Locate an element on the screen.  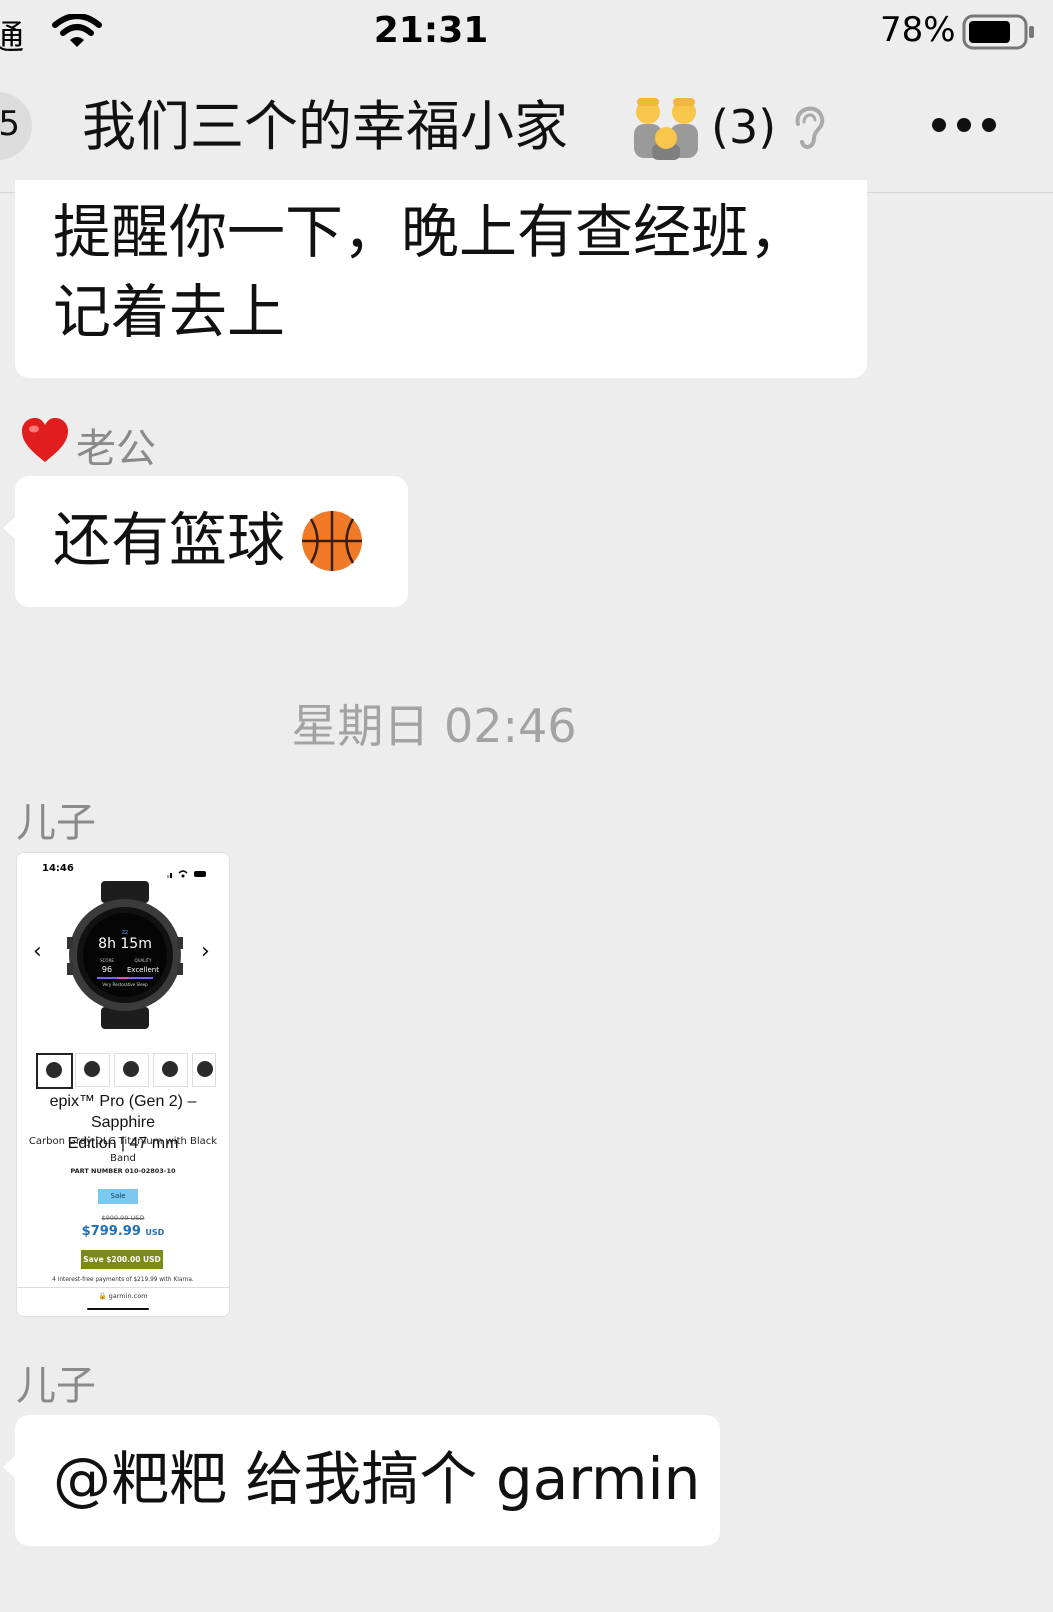
watch-quality: Excellent is located at coordinates (143, 970).